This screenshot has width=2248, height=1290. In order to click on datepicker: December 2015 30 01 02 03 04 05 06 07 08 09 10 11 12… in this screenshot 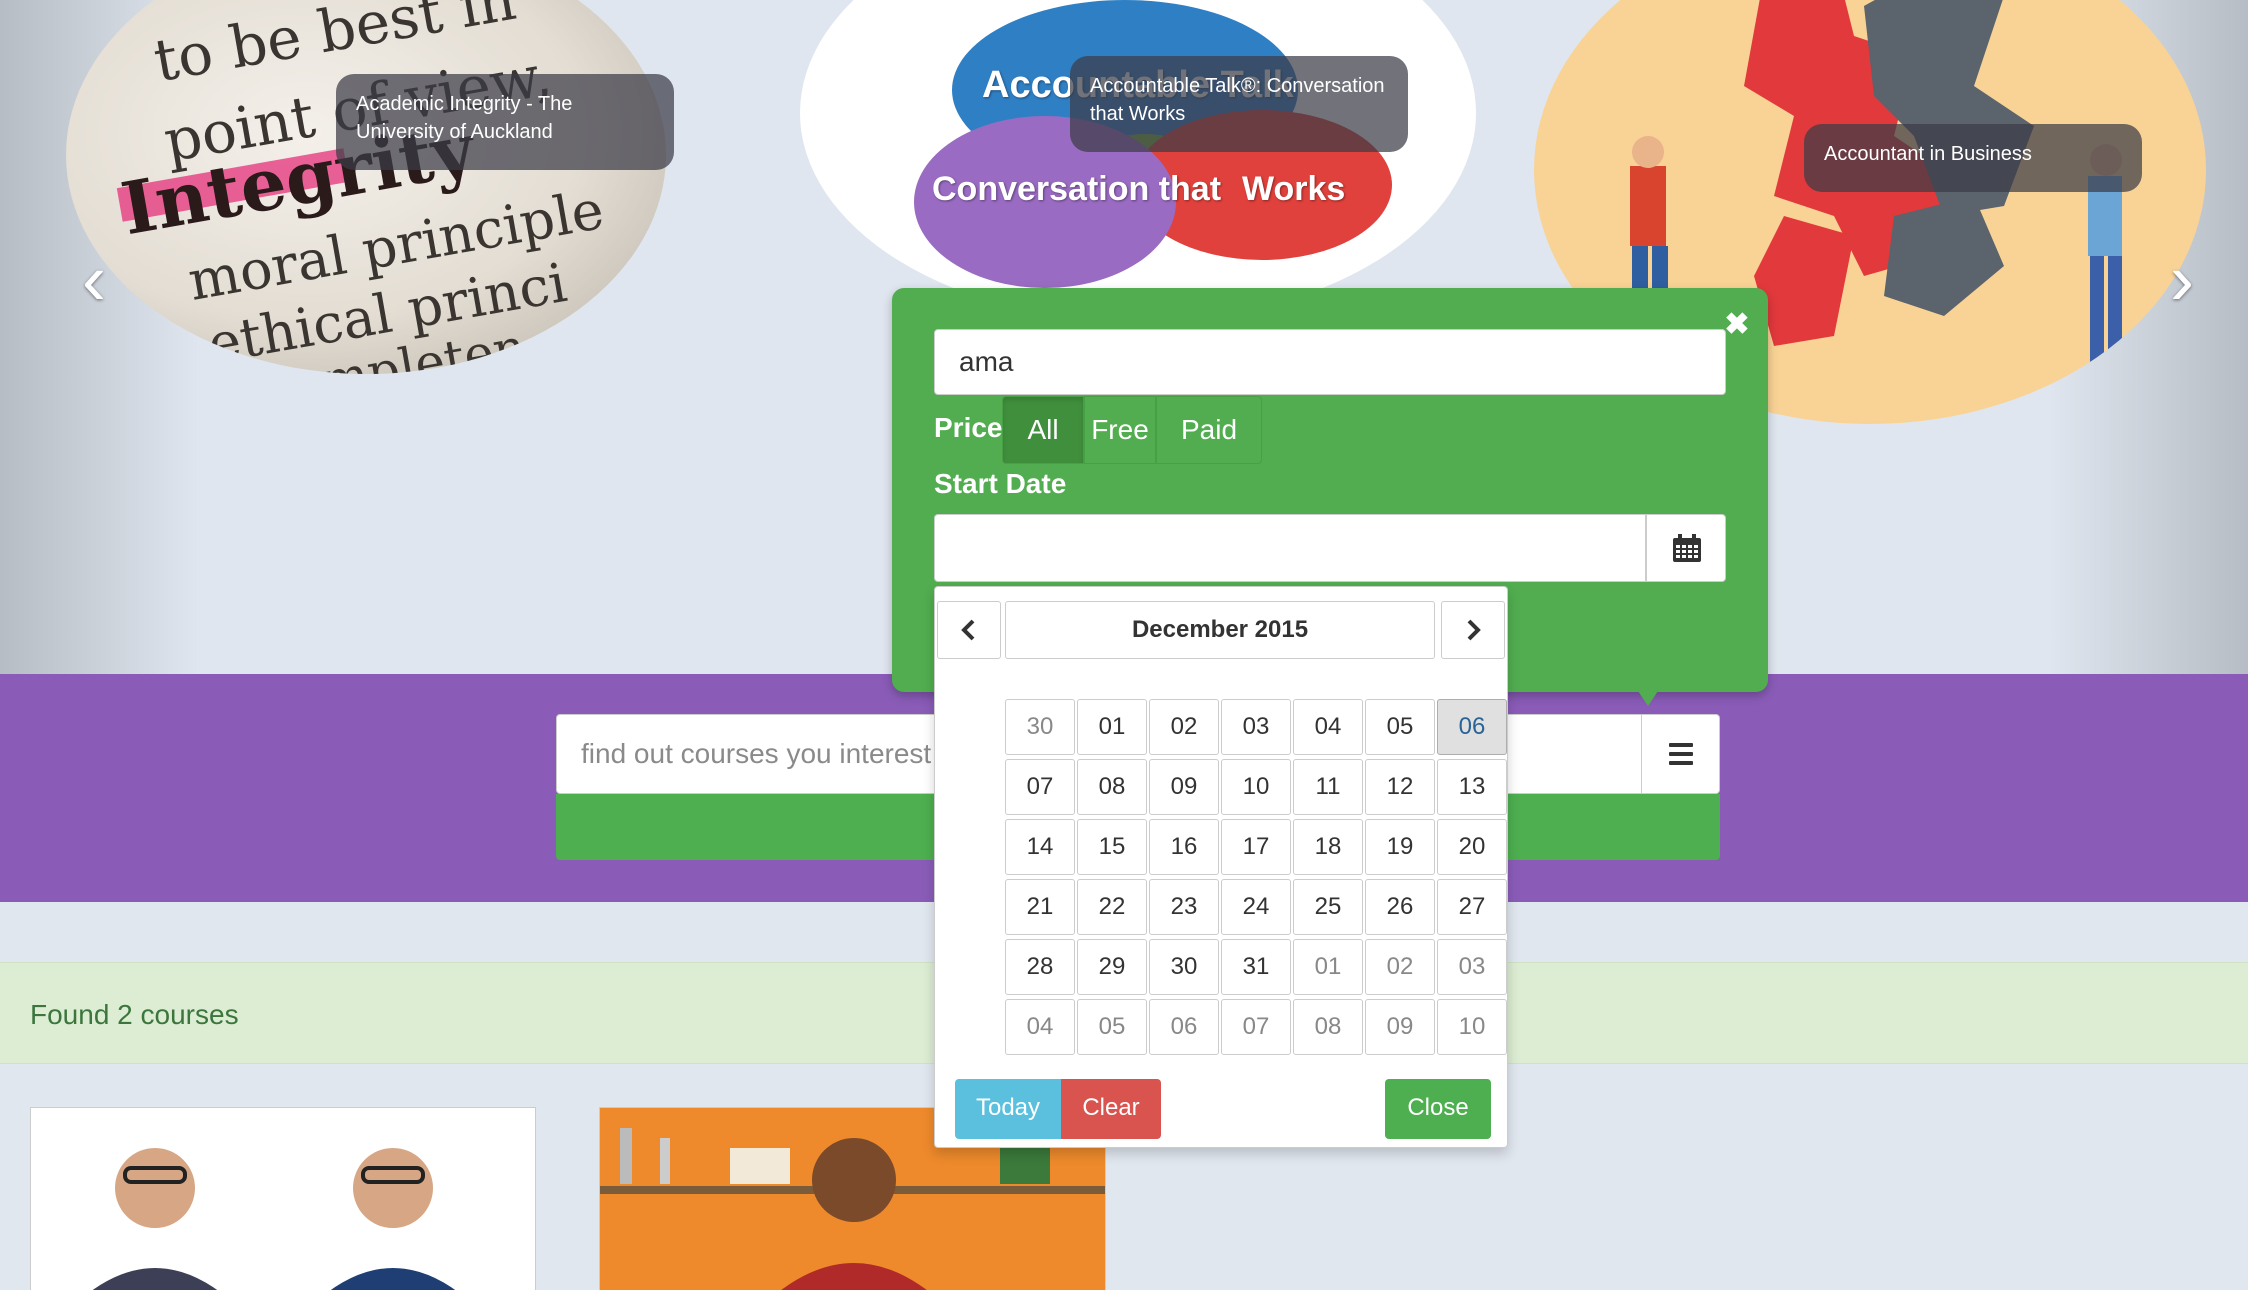, I will do `click(1221, 867)`.